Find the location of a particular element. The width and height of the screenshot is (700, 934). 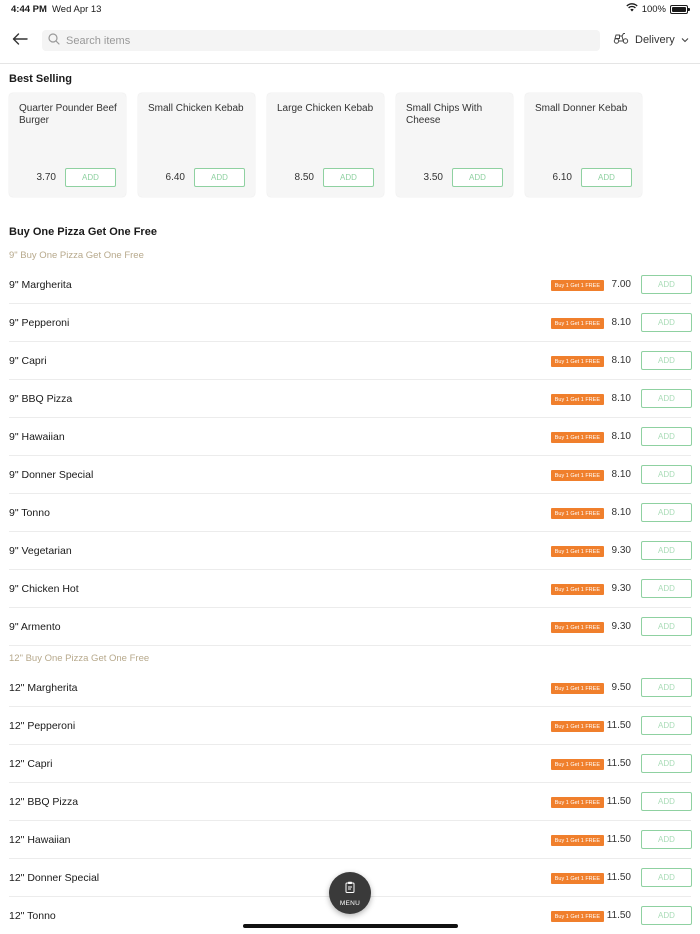

menu-item-row: 9" Chicken Hot Buy 1 Get 1 FREE 9.30 ADD is located at coordinates (350, 589).